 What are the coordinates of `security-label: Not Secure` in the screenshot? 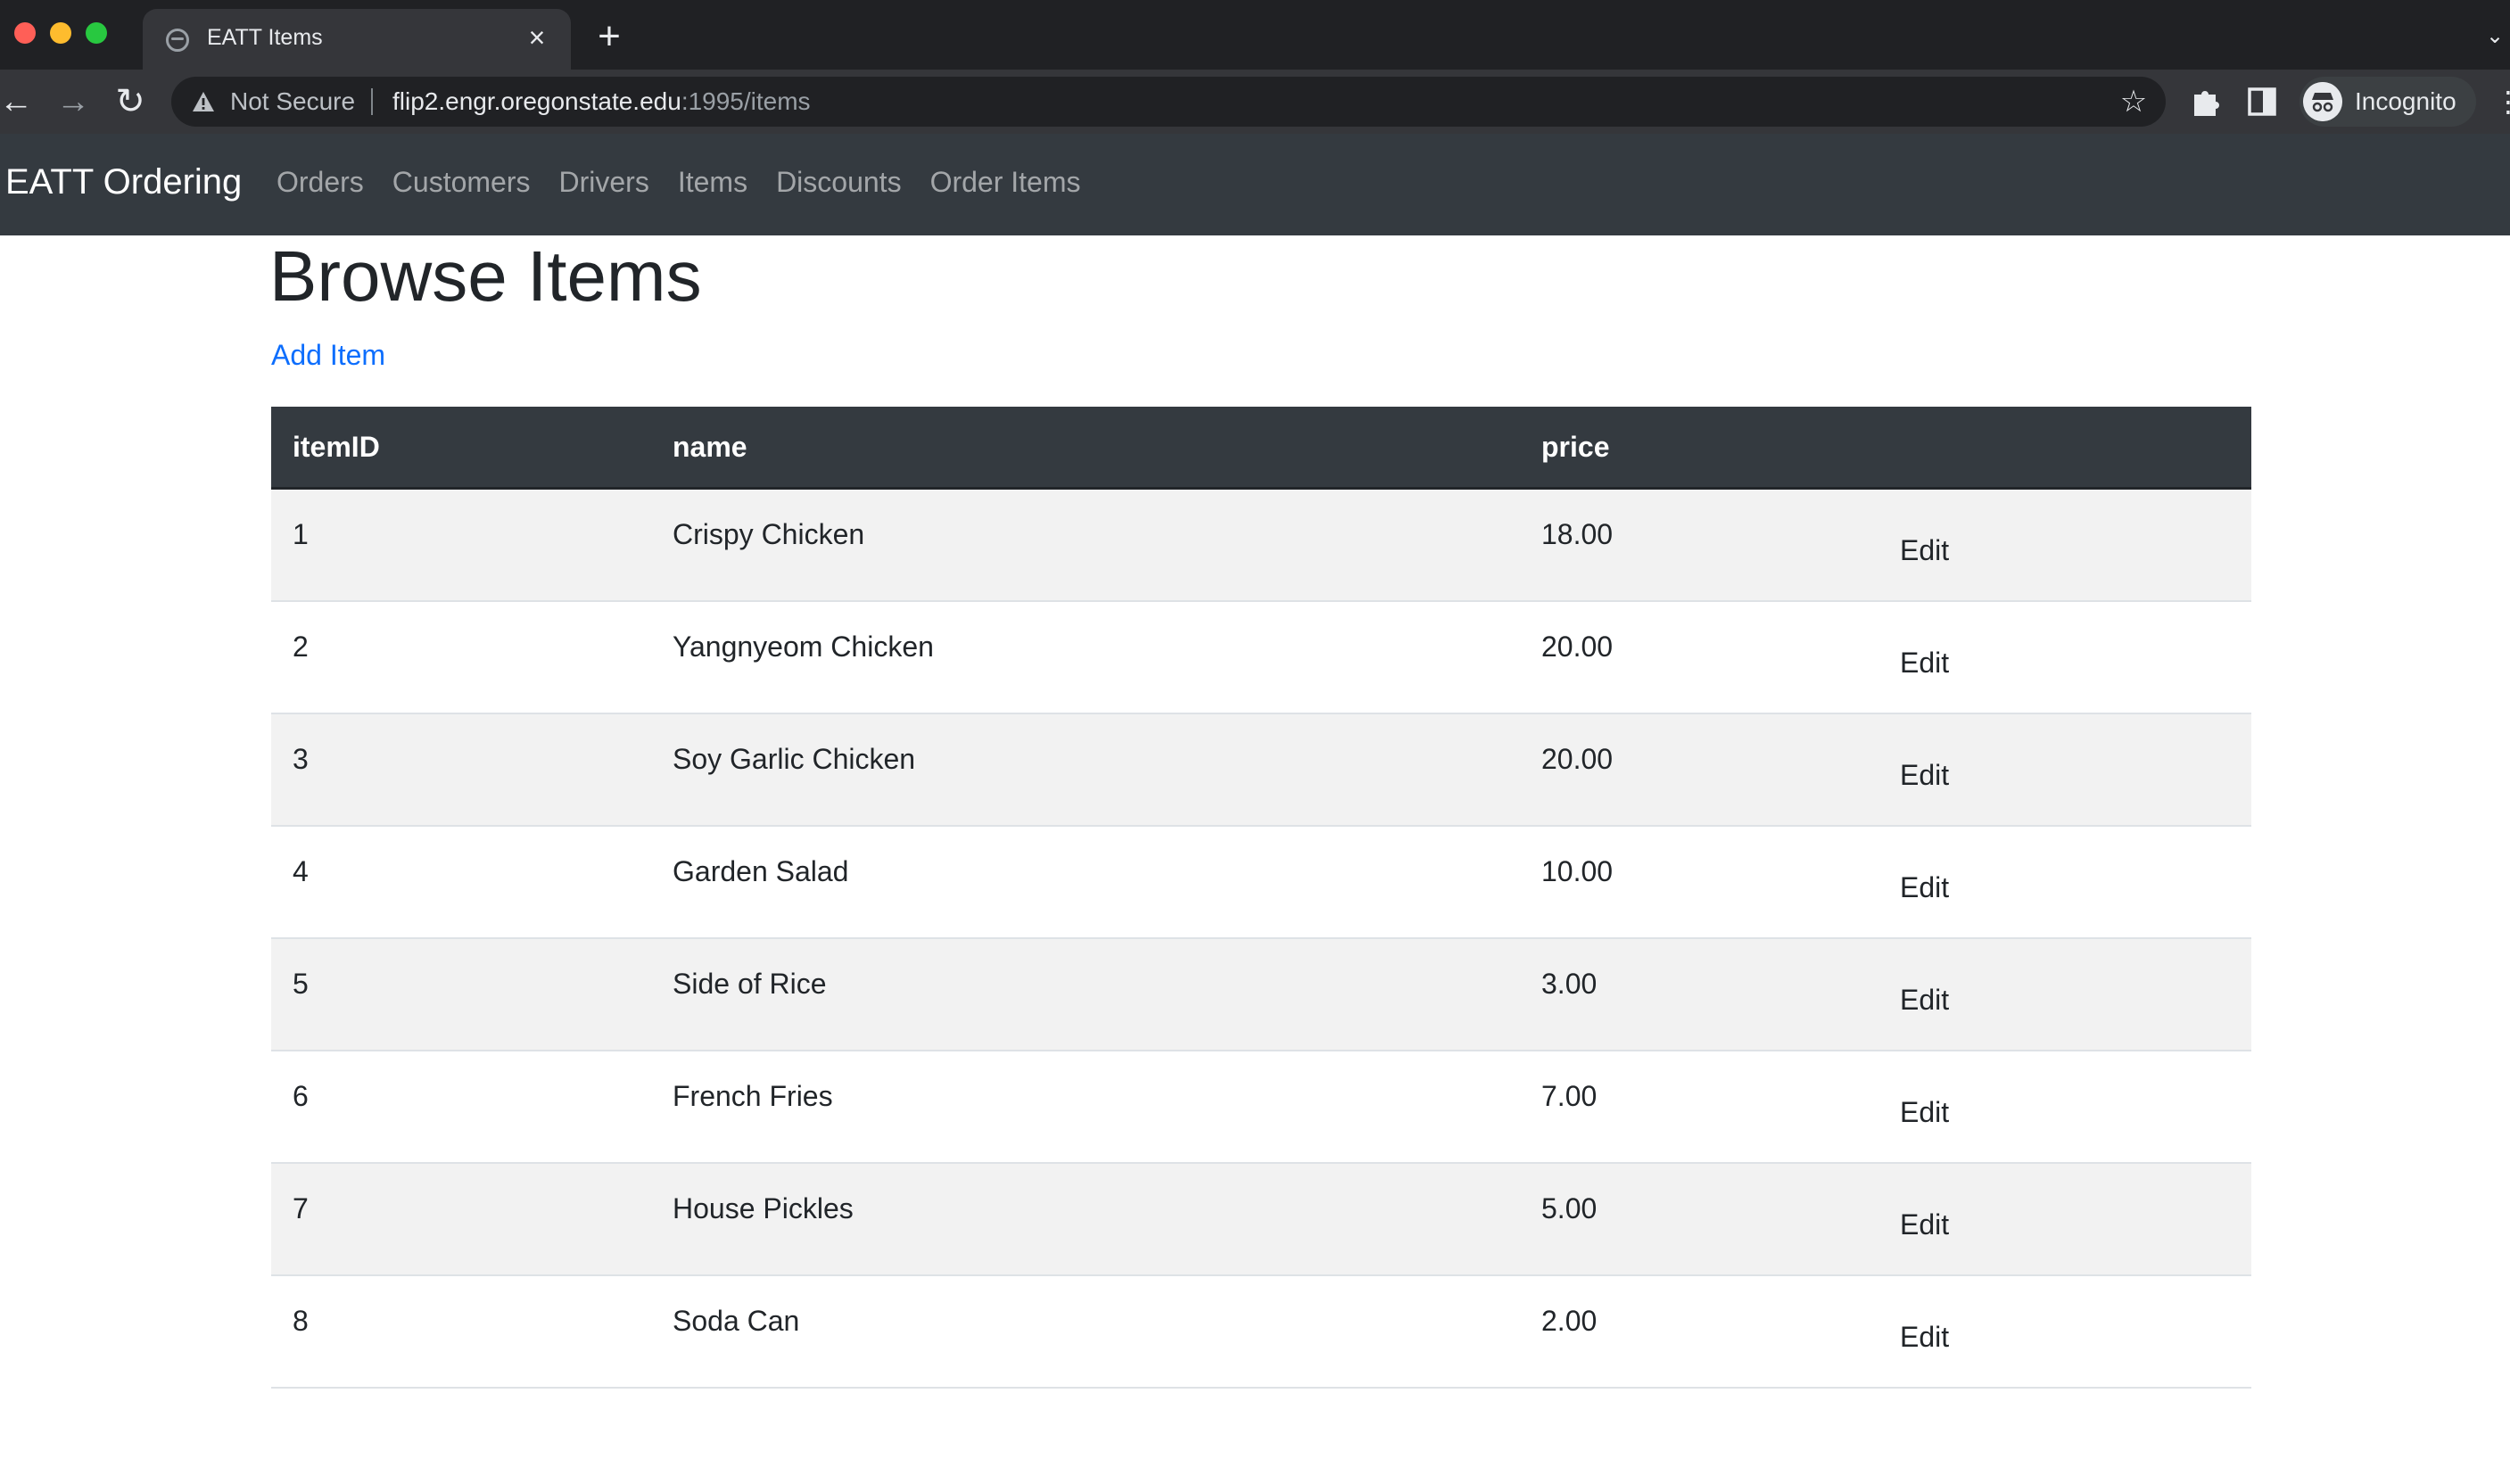 It's located at (292, 102).